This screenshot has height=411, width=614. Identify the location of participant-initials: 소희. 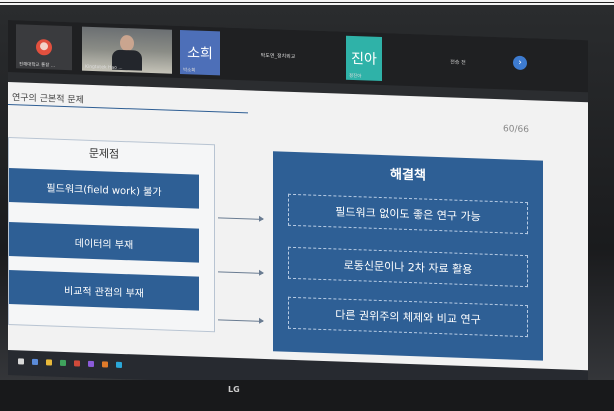
(200, 54).